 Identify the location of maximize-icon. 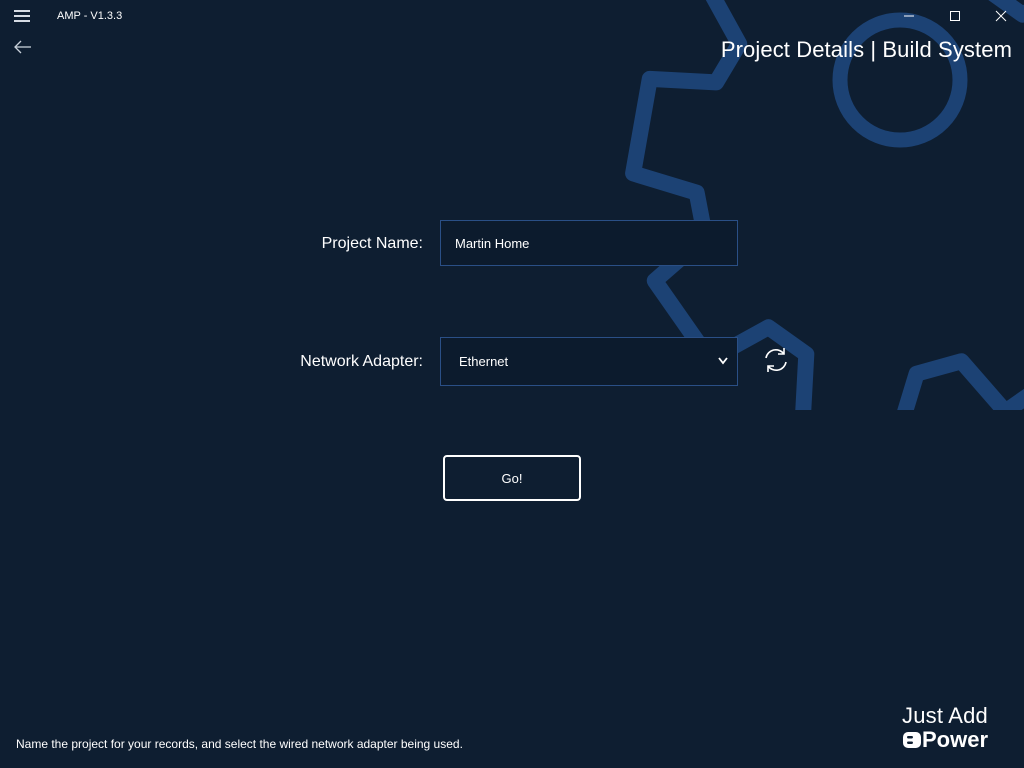
(955, 16).